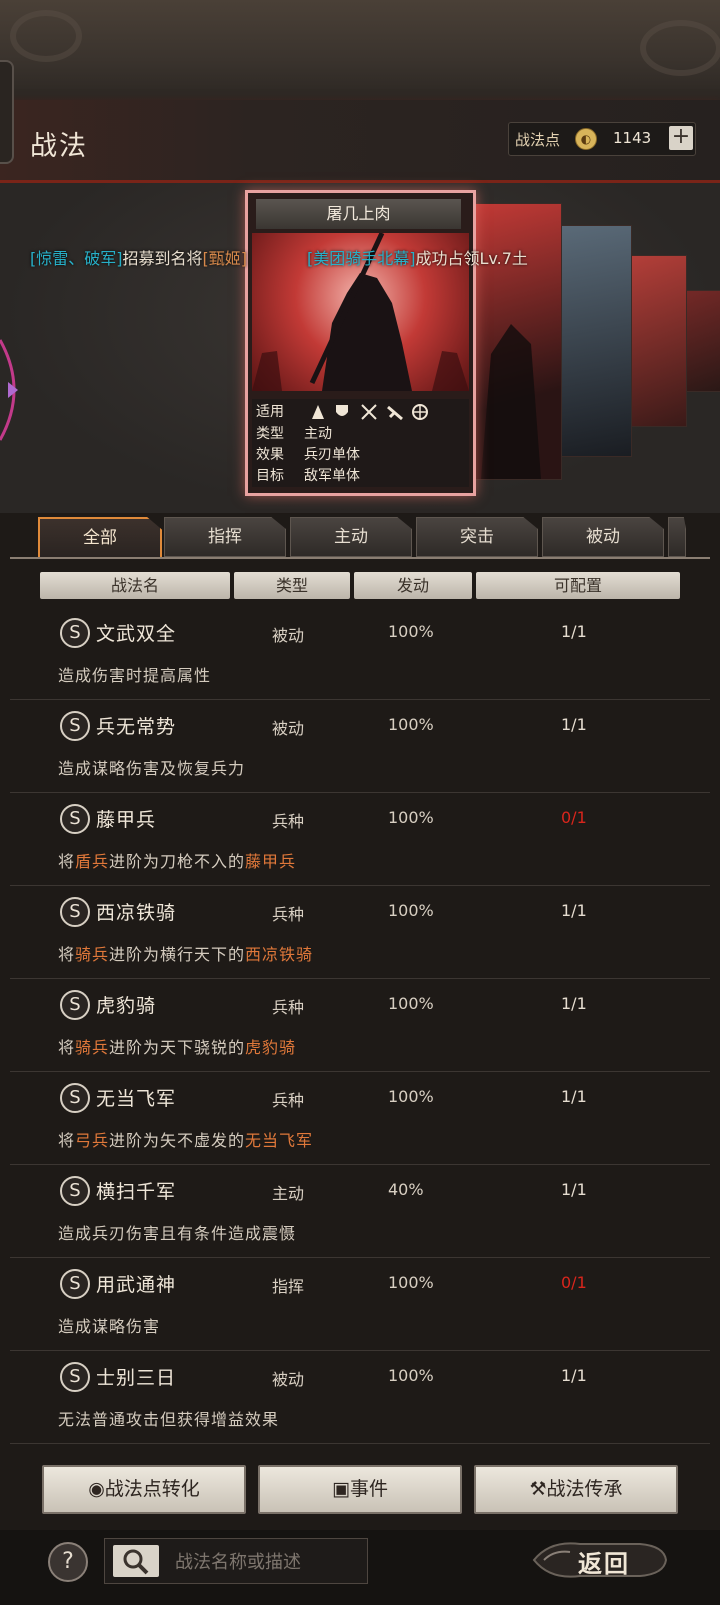  I want to click on tab-assault: 突击, so click(477, 537).